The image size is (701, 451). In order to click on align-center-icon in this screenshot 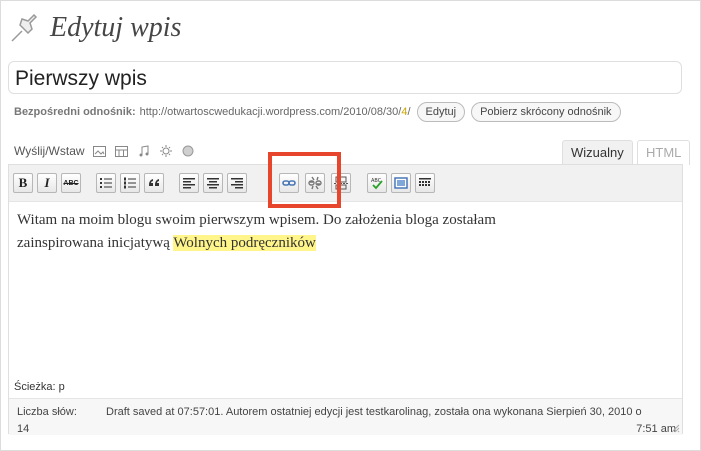, I will do `click(213, 183)`.